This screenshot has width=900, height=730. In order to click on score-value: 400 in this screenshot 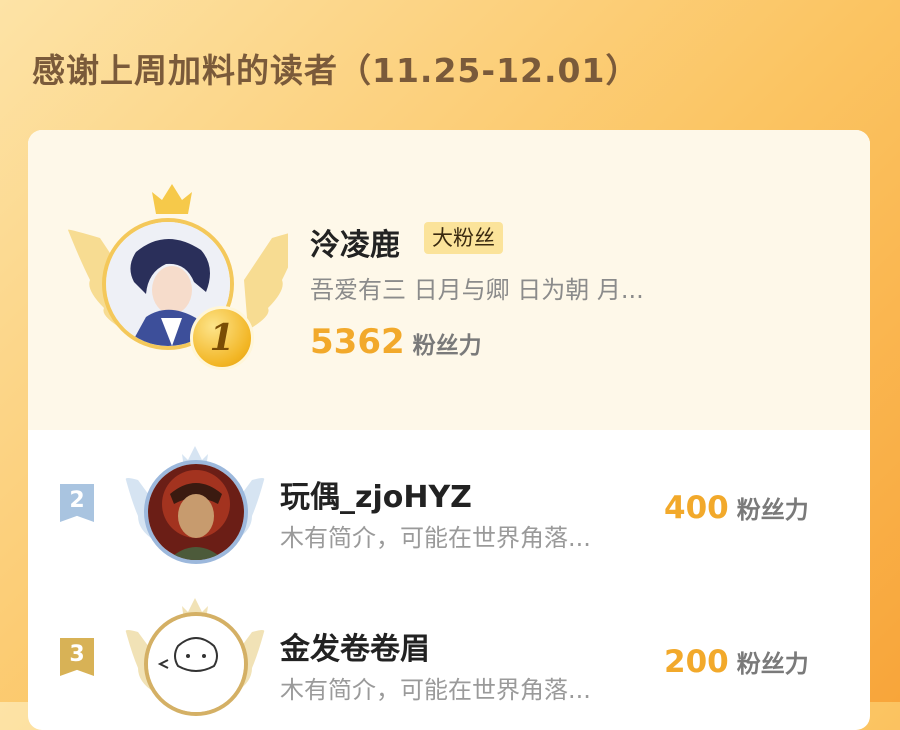, I will do `click(696, 508)`.